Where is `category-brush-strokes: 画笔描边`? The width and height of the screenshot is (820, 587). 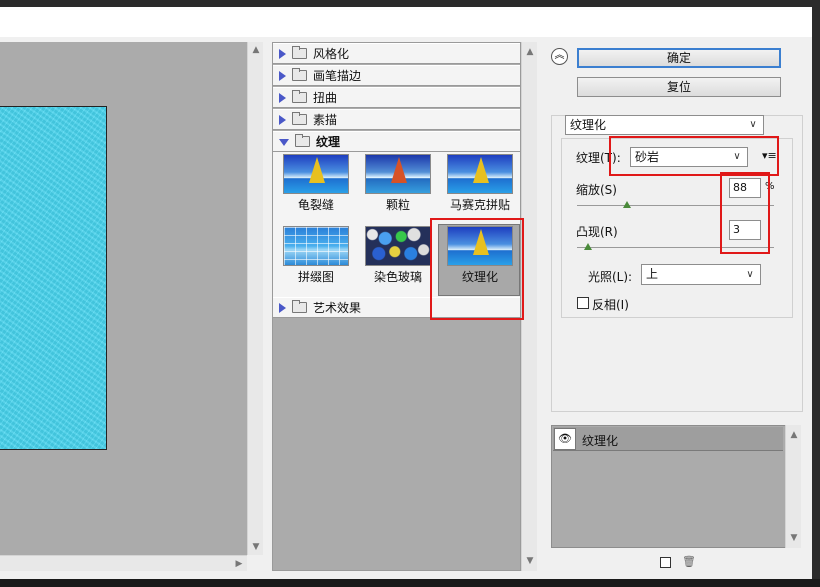 category-brush-strokes: 画笔描边 is located at coordinates (396, 75).